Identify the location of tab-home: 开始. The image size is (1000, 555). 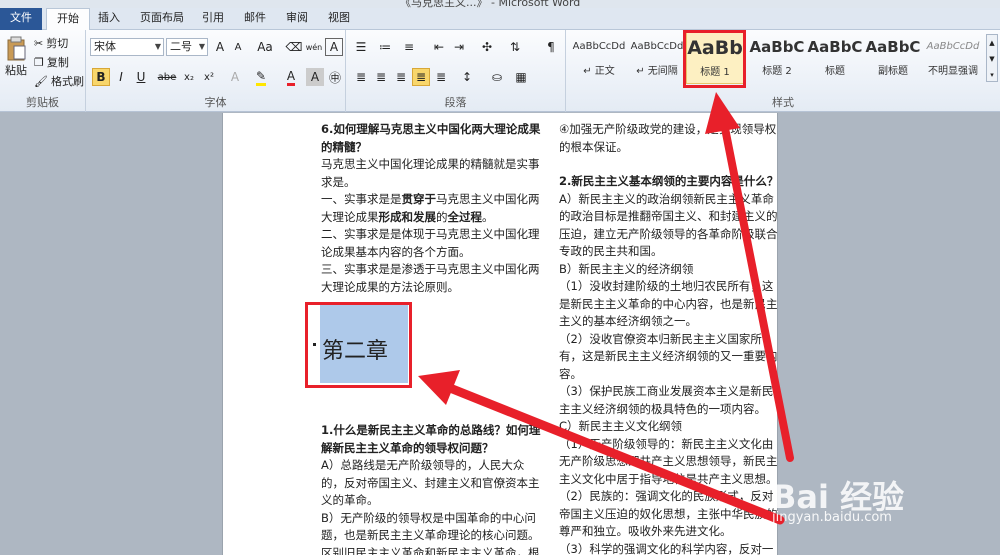
(68, 19).